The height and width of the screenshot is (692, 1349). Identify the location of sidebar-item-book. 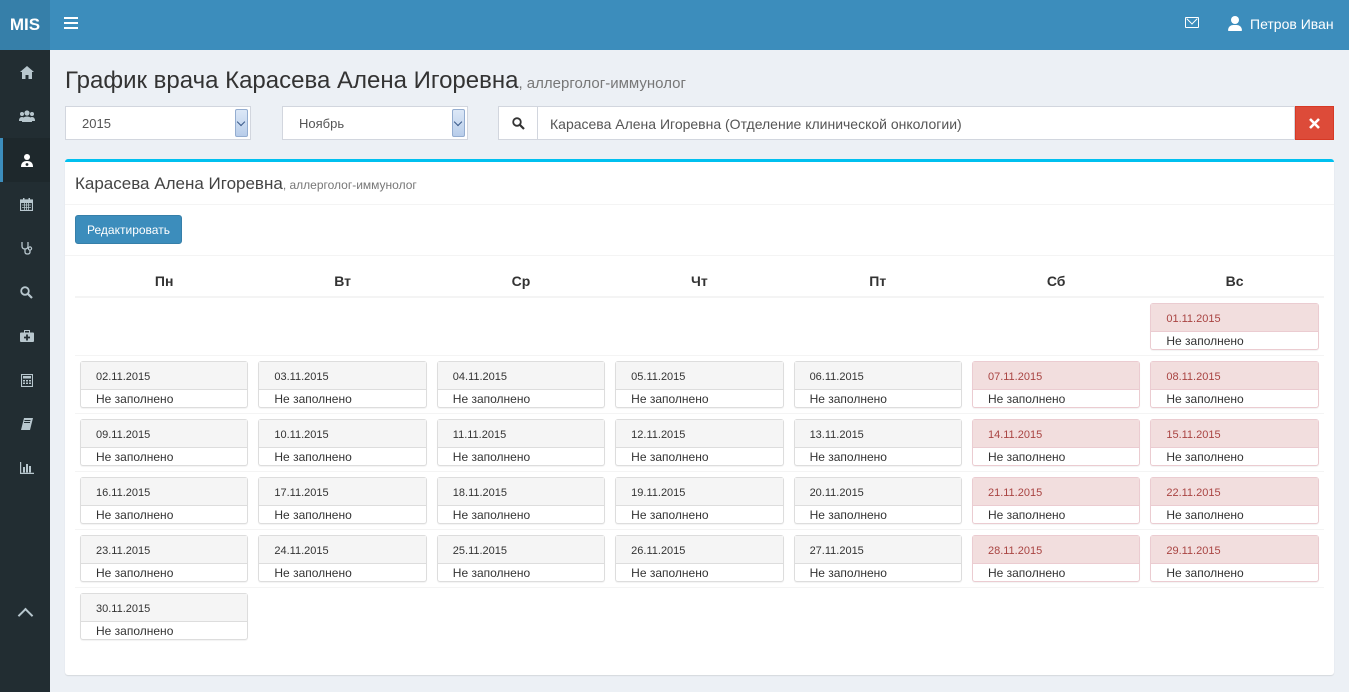
(25, 424).